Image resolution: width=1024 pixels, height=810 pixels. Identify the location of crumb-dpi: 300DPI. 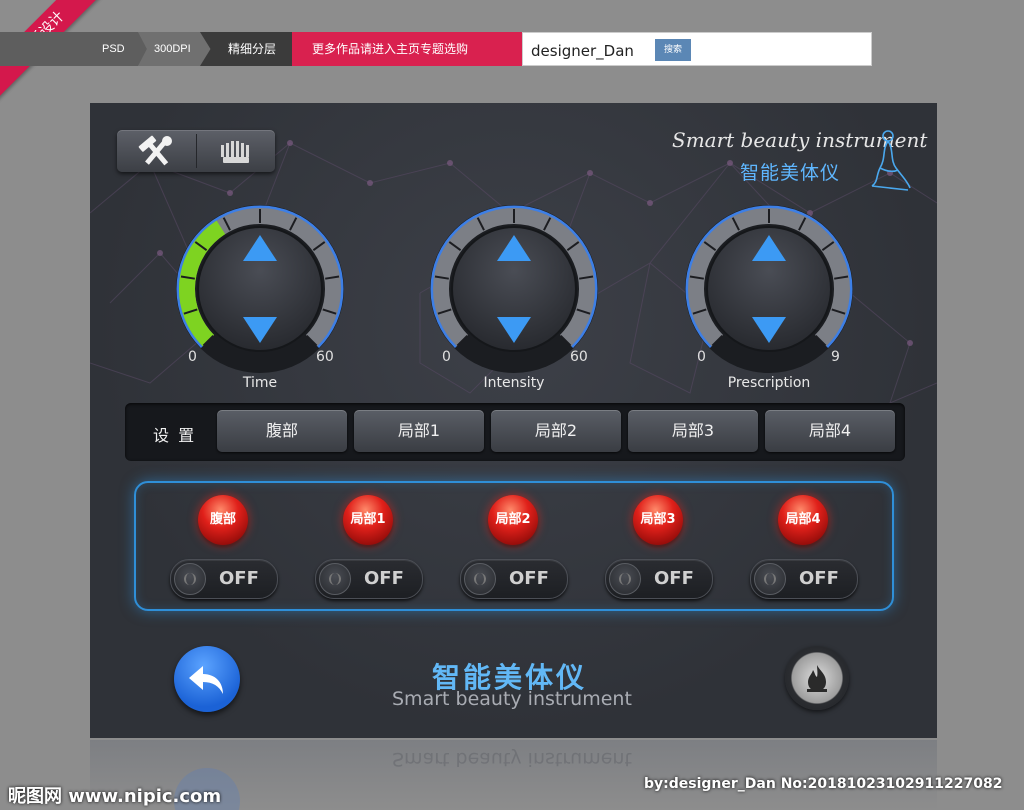
(175, 49).